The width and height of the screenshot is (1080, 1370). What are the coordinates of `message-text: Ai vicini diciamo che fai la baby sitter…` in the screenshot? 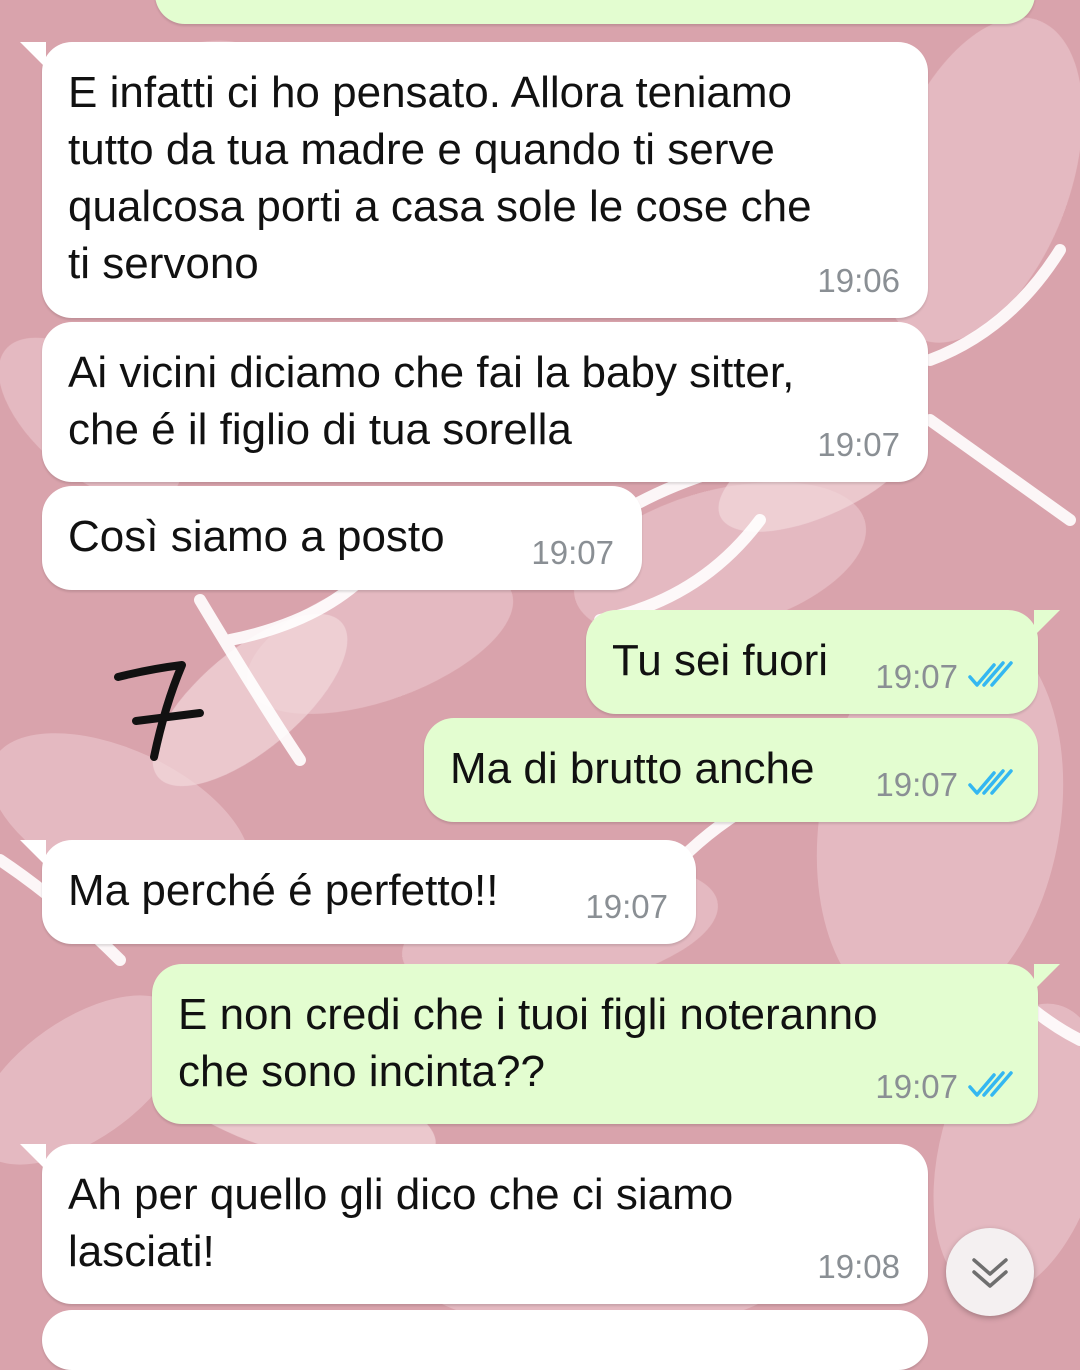 It's located at (431, 401).